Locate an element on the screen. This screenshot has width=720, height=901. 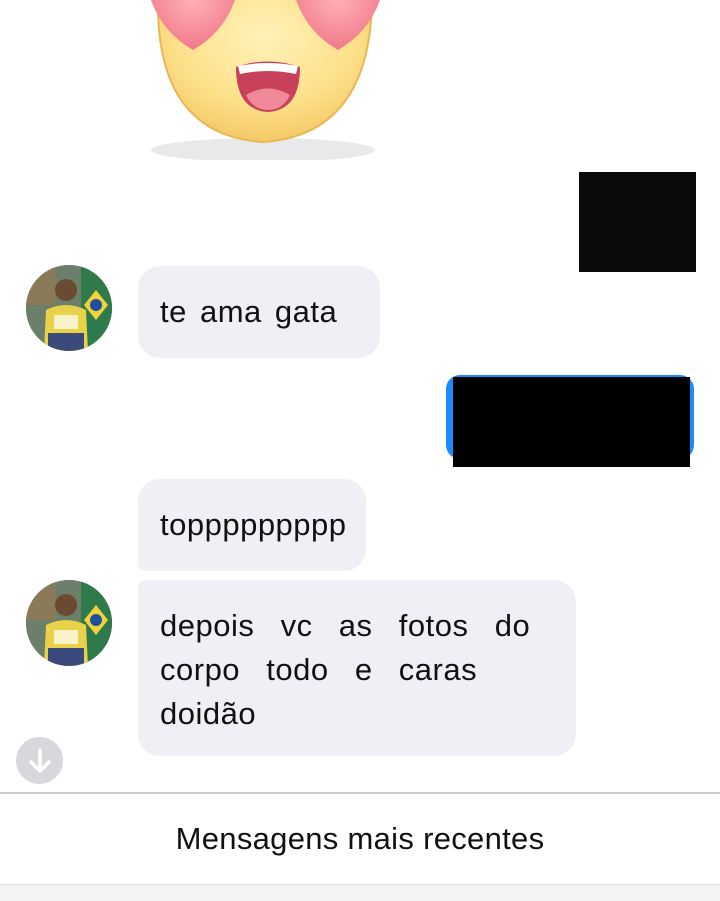
recent-messages-label: Mensagens mais recentes is located at coordinates (360, 838).